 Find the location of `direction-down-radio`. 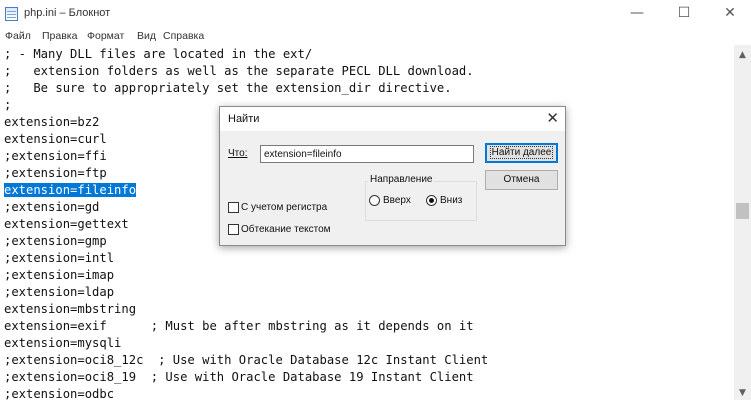

direction-down-radio is located at coordinates (431, 200).